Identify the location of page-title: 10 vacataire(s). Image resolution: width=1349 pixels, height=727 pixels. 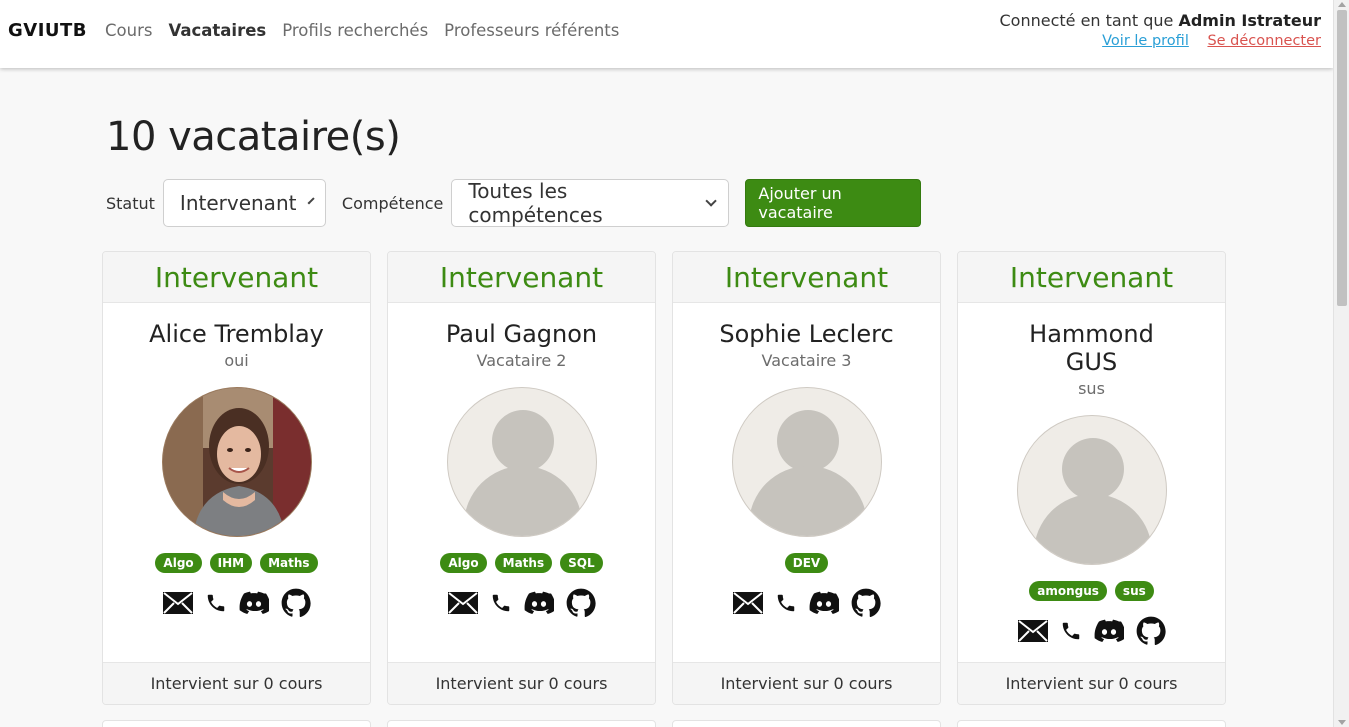
(253, 137).